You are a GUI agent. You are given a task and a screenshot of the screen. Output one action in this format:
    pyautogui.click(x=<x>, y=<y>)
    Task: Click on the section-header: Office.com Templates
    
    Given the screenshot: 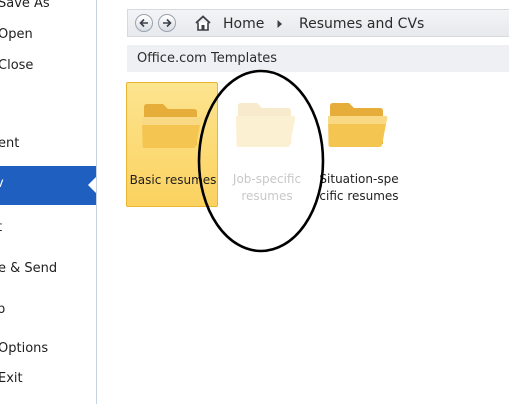 What is the action you would take?
    pyautogui.click(x=318, y=58)
    